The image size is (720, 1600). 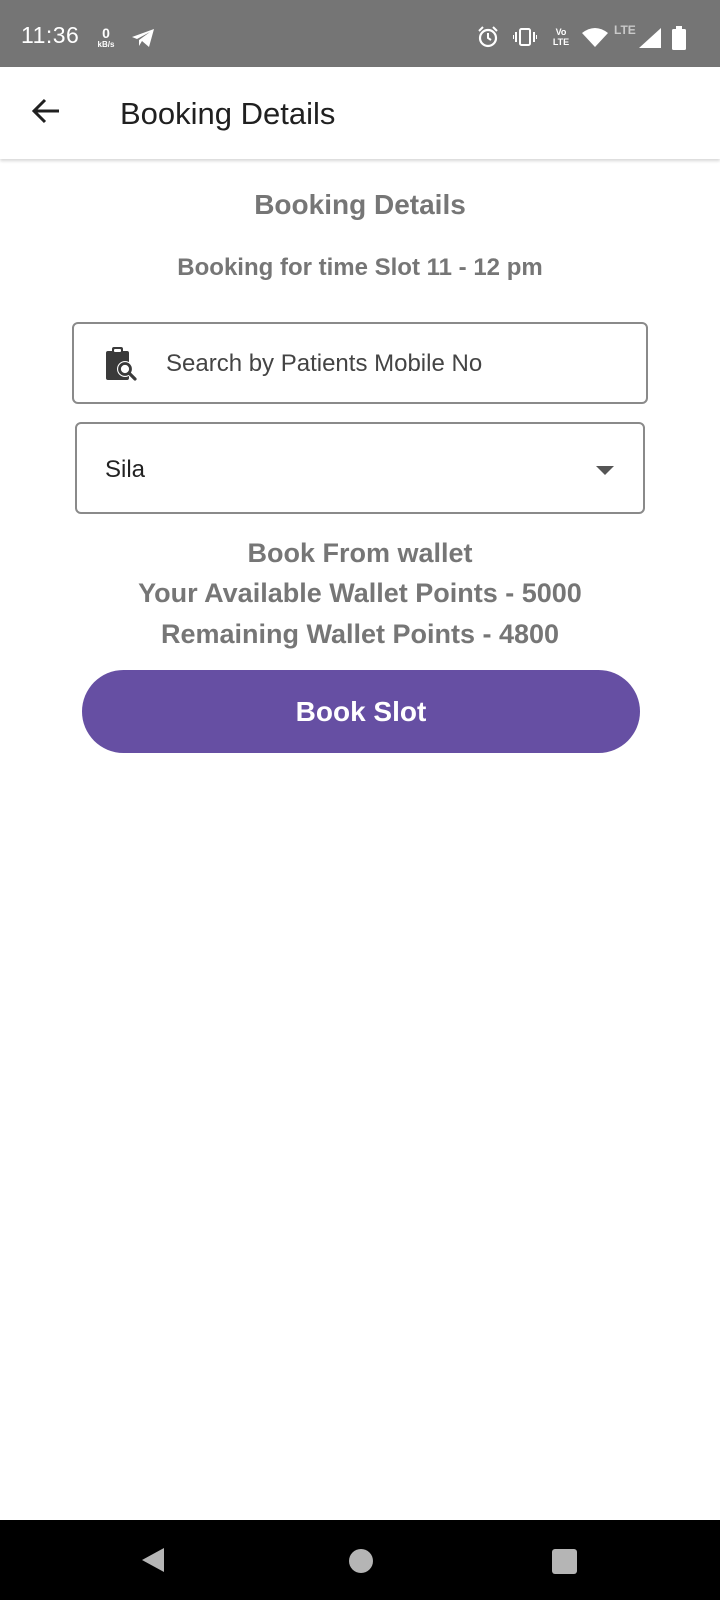 What do you see at coordinates (650, 40) in the screenshot?
I see `signal-icon` at bounding box center [650, 40].